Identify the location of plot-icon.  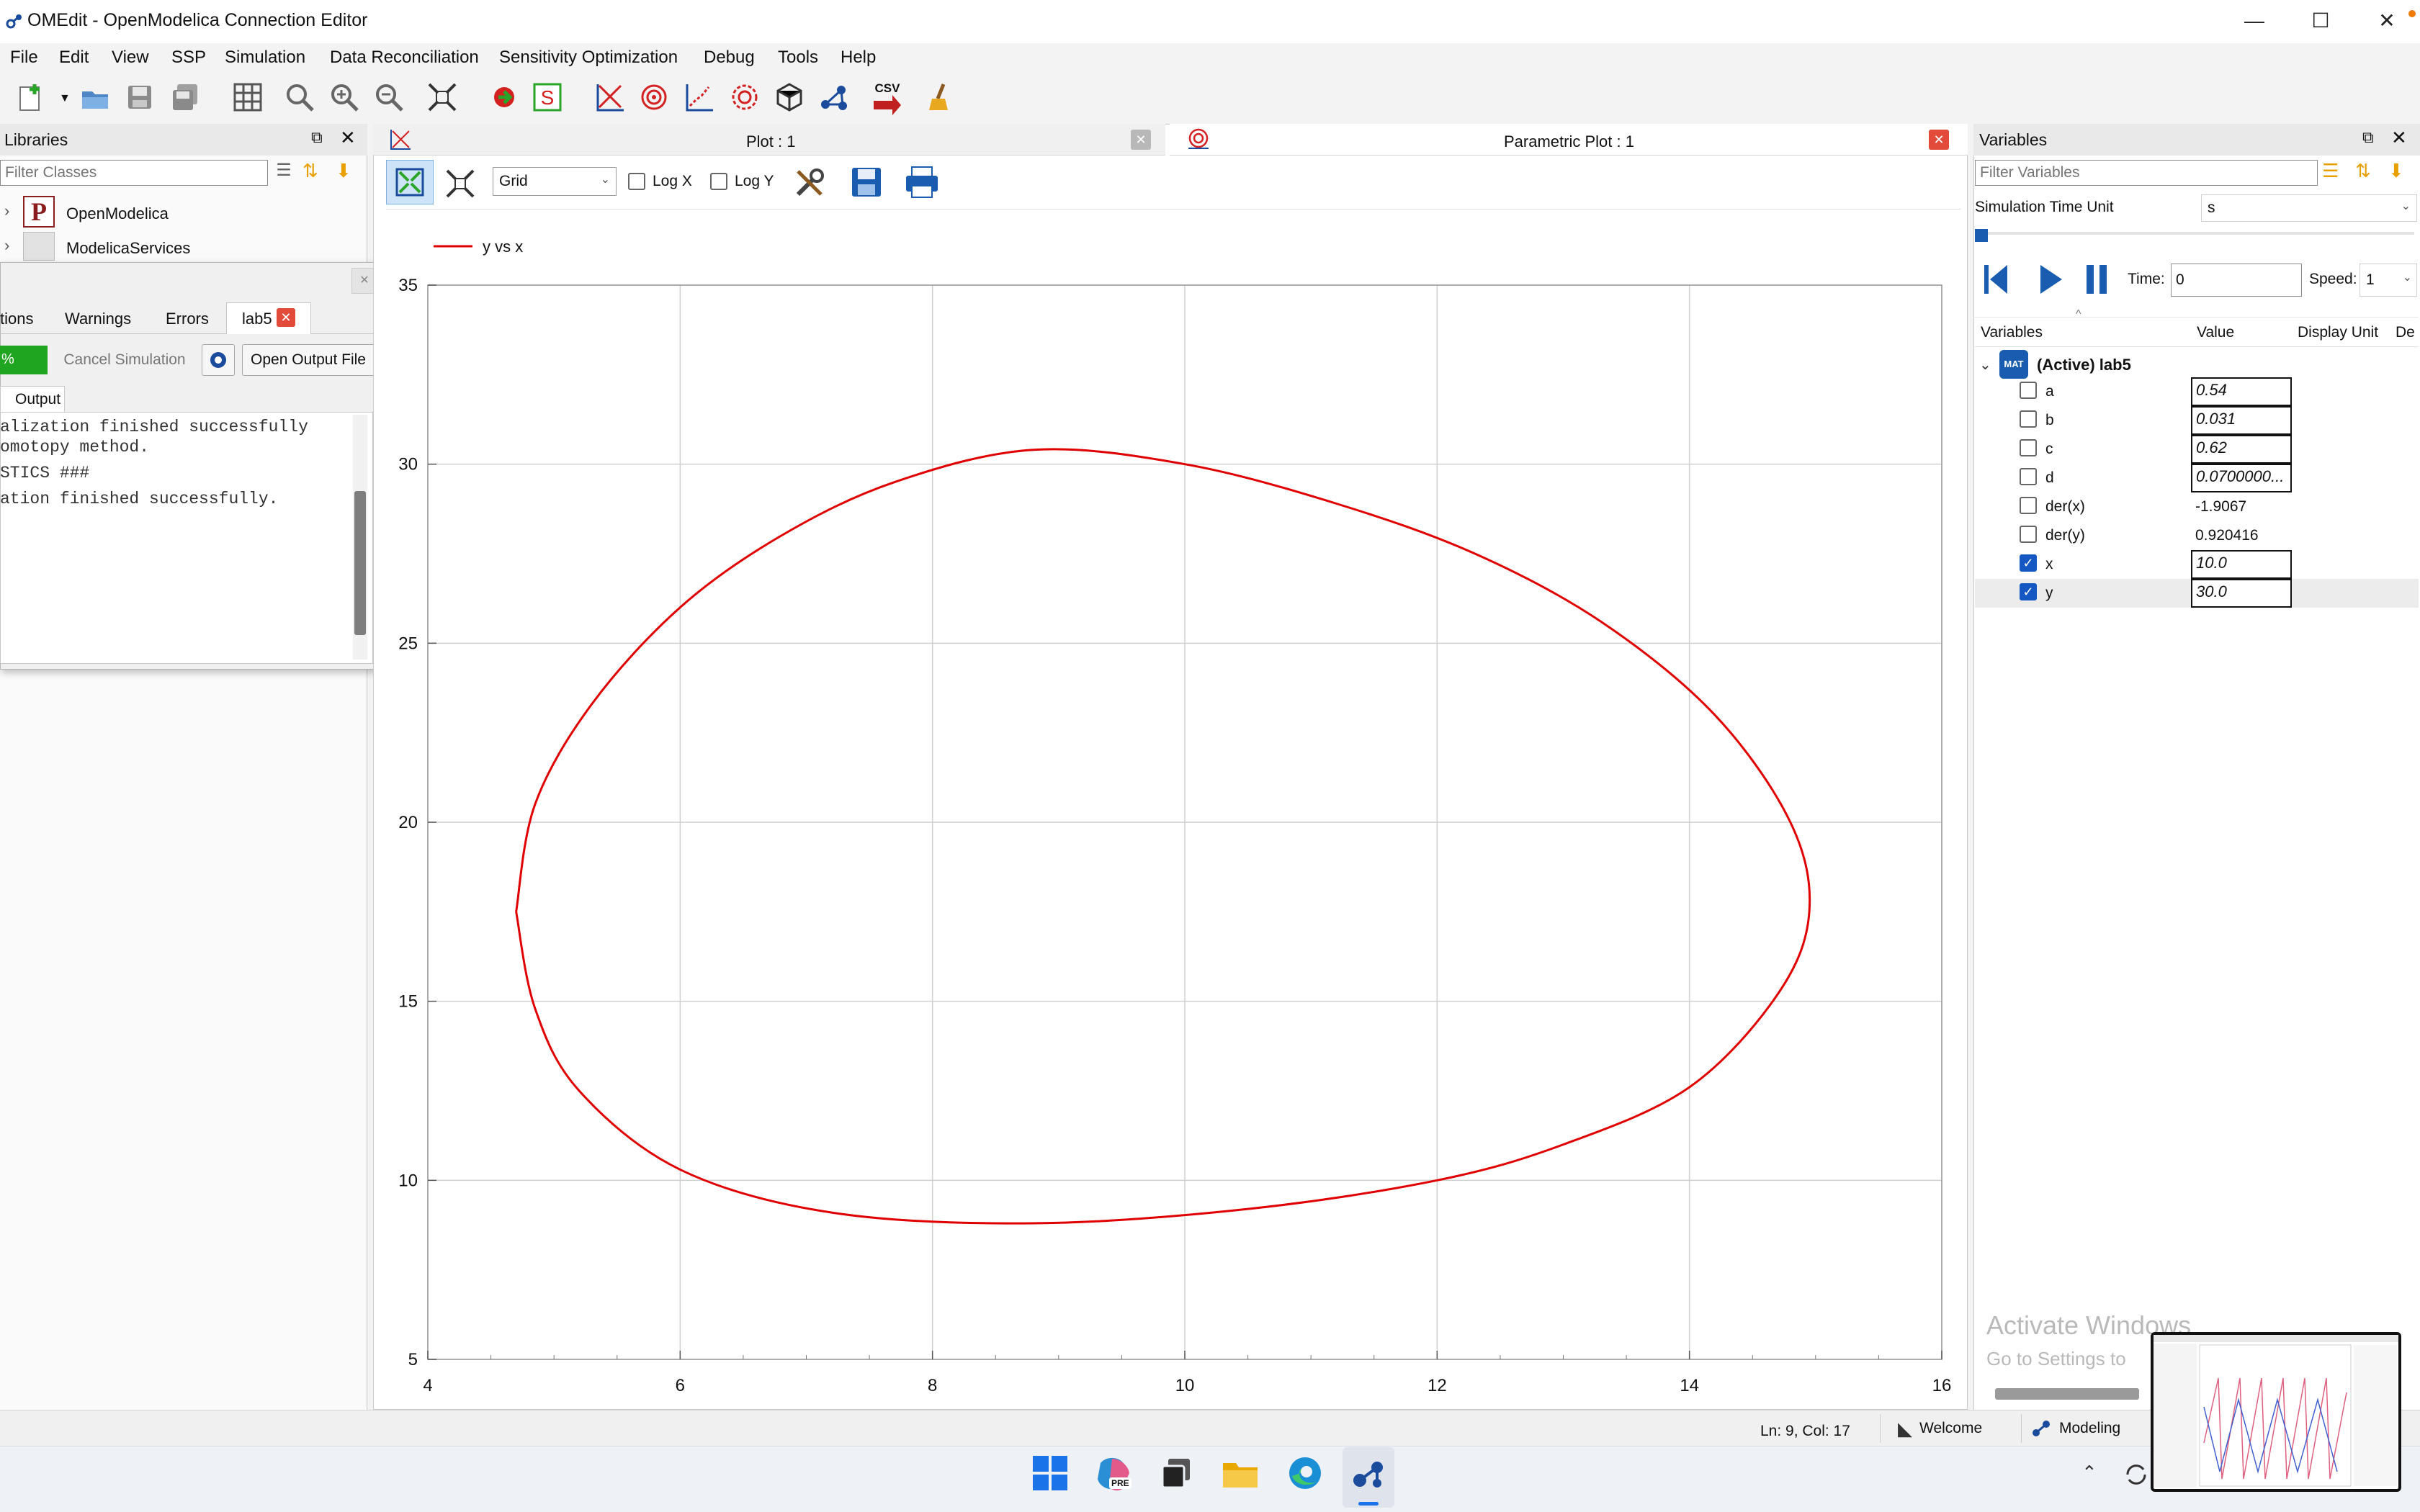
(609, 97).